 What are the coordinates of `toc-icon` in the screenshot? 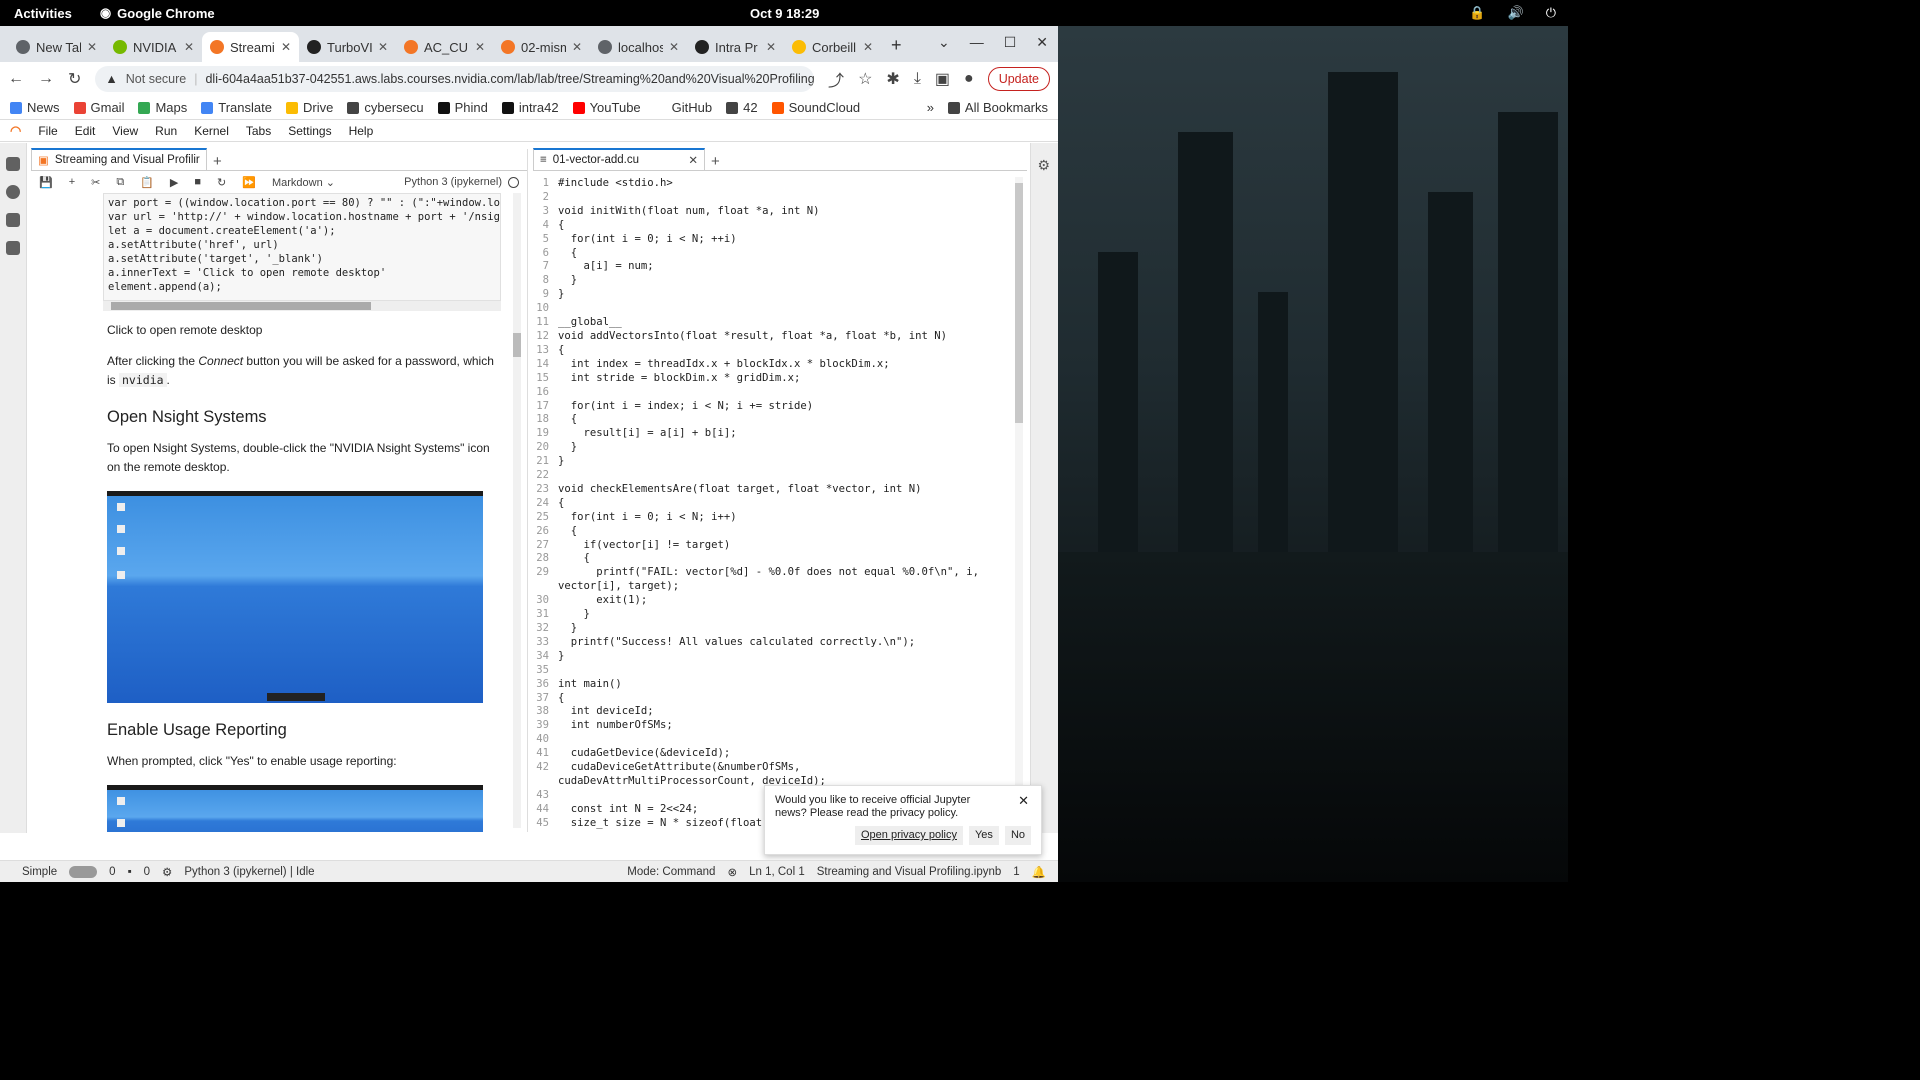 It's located at (13, 220).